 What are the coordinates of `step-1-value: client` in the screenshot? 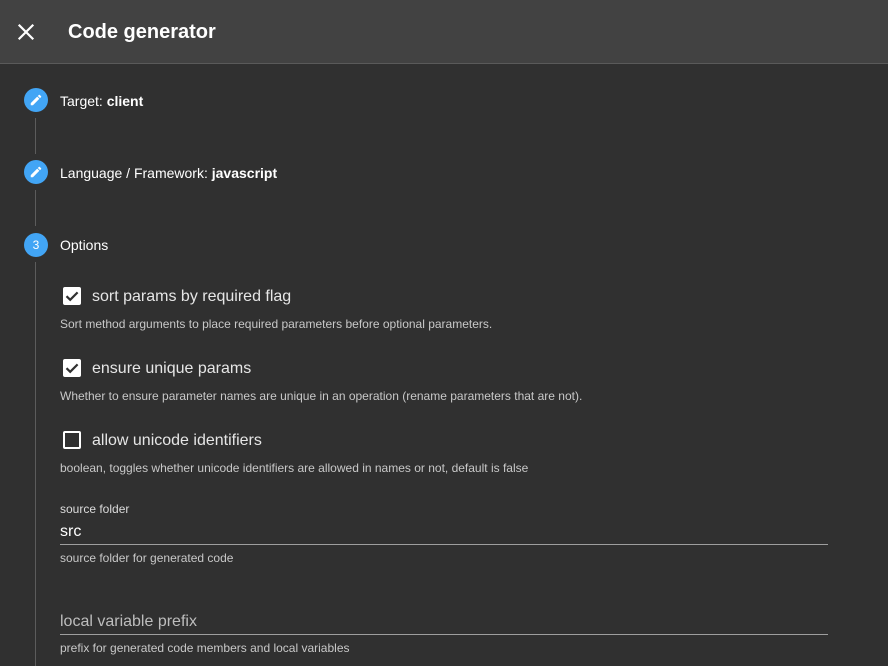 It's located at (125, 101).